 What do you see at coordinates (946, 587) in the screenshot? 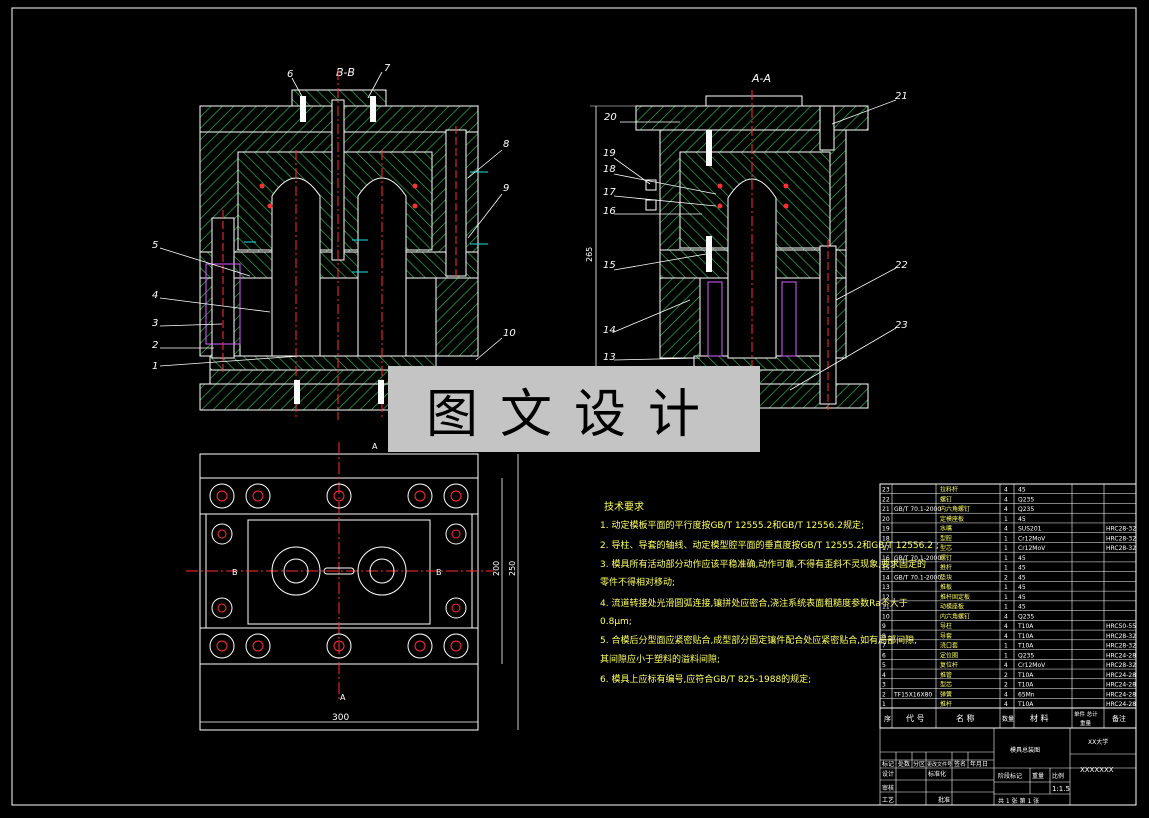
I see `bom-cell-name: 推板` at bounding box center [946, 587].